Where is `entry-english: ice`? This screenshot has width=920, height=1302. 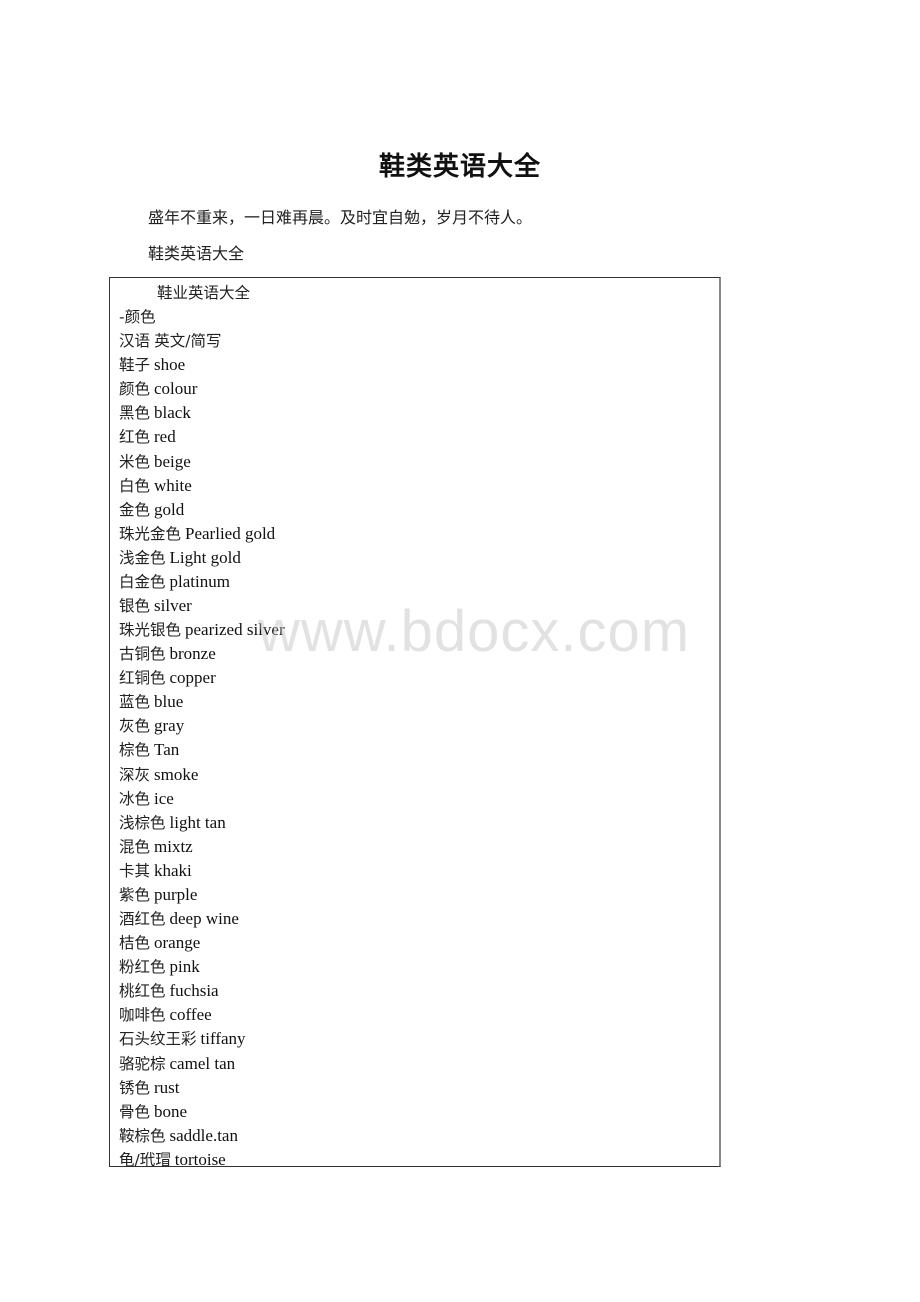 entry-english: ice is located at coordinates (164, 798).